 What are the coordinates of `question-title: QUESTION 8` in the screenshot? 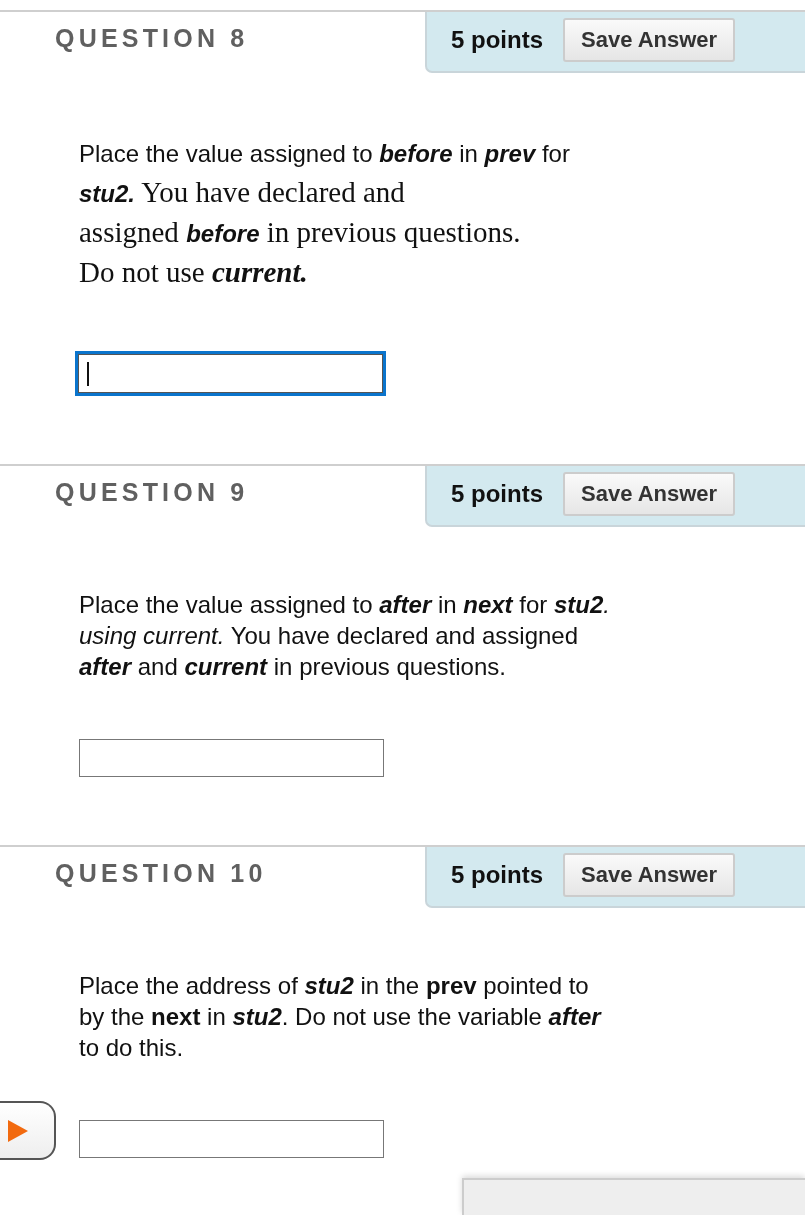 It's located at (152, 38).